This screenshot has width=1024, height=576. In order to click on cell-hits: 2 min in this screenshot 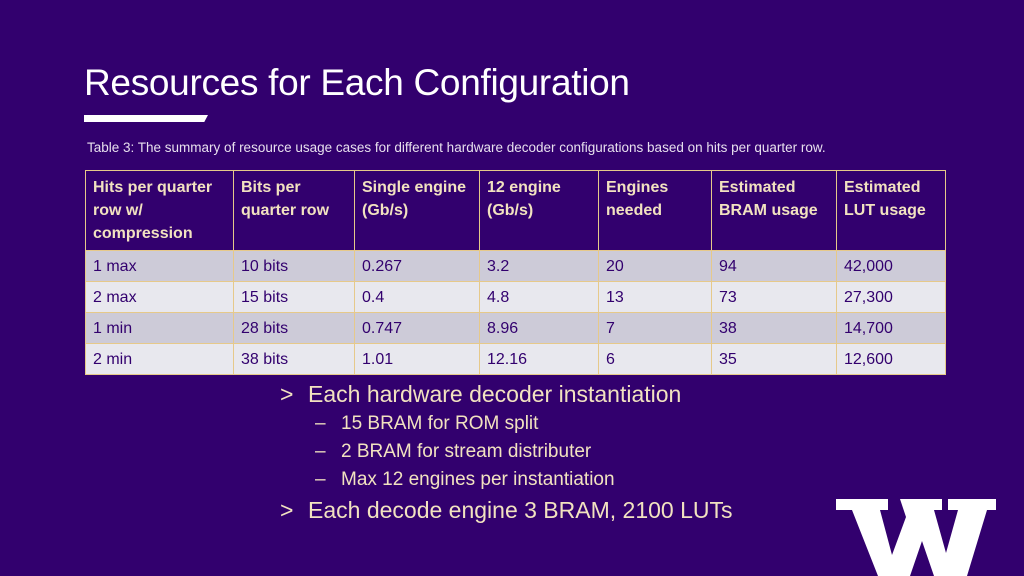, I will do `click(159, 359)`.